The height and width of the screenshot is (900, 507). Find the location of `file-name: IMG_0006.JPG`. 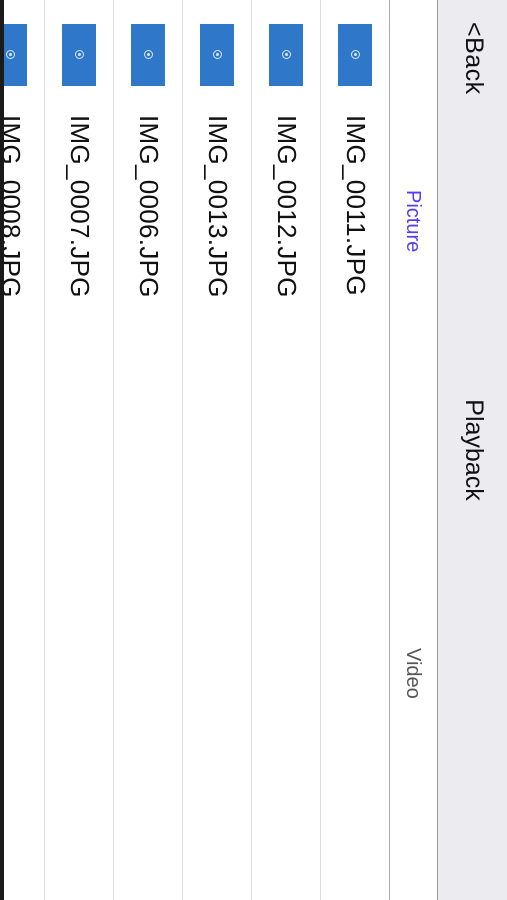

file-name: IMG_0006.JPG is located at coordinates (149, 206).